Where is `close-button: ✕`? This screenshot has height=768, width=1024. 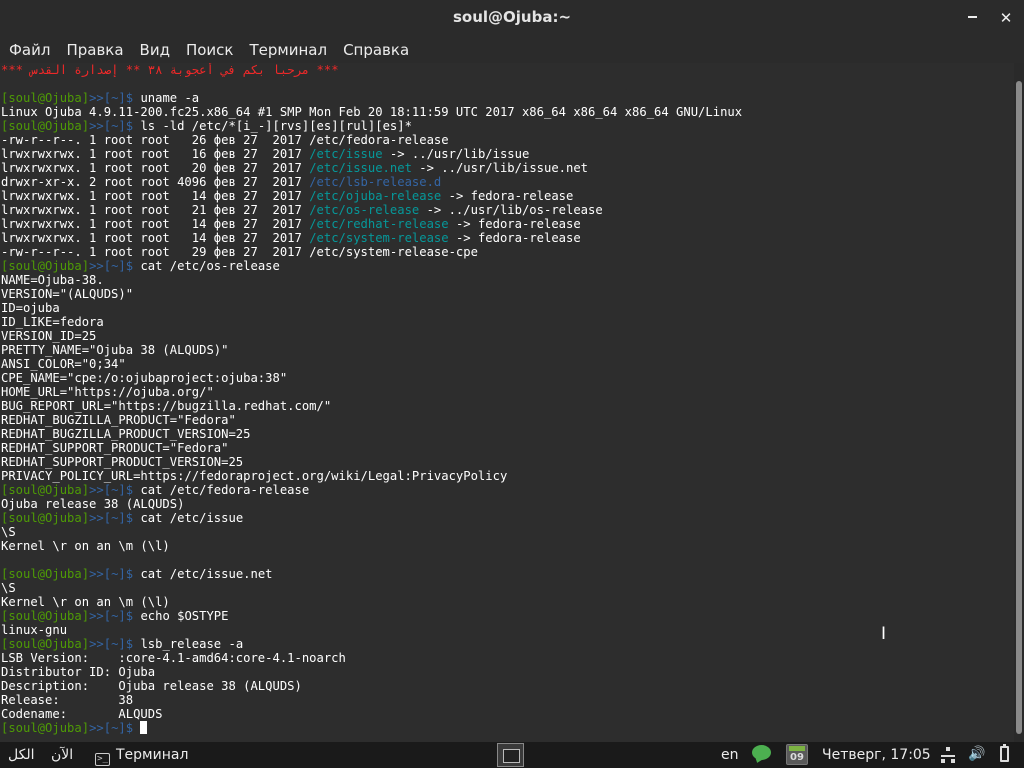 close-button: ✕ is located at coordinates (1006, 18).